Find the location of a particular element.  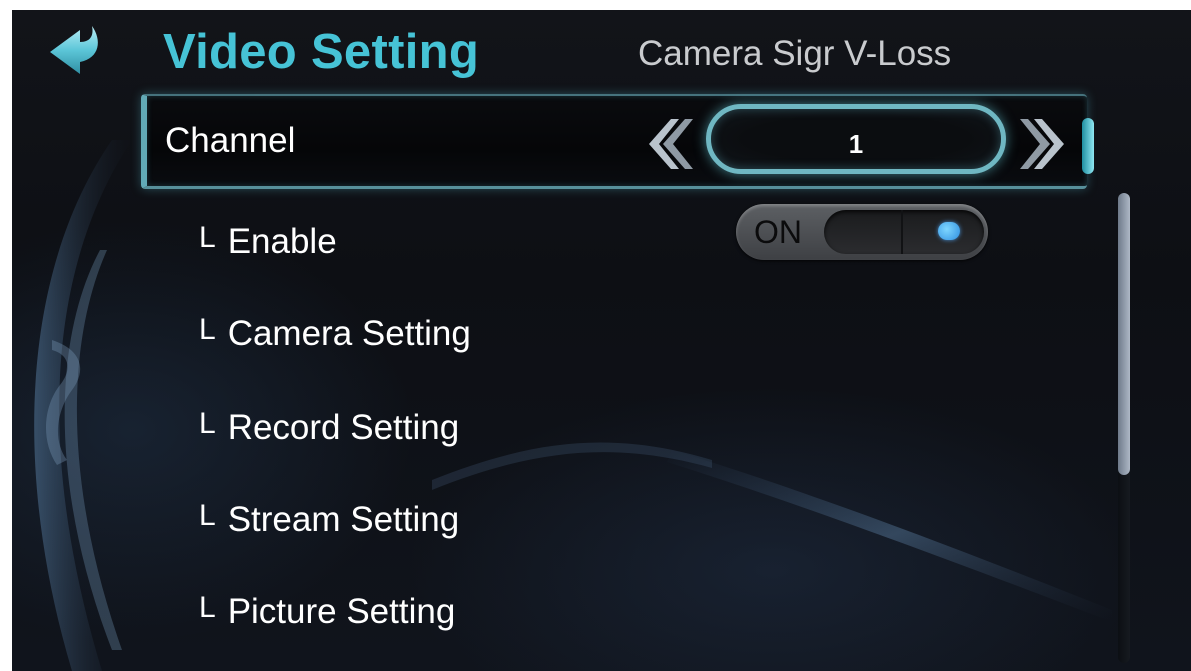

sub-item-record-setting: L Record Setting is located at coordinates (329, 428).